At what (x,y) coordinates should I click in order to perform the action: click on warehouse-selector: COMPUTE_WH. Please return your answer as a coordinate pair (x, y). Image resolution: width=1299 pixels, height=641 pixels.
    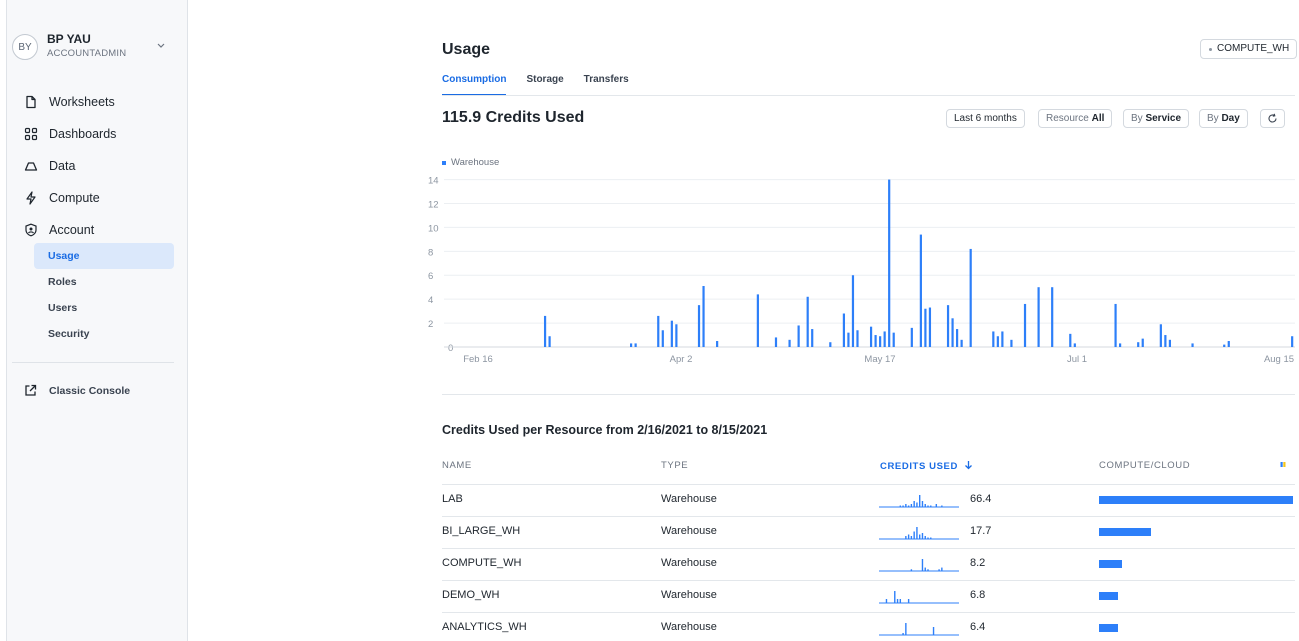
    Looking at the image, I should click on (1249, 49).